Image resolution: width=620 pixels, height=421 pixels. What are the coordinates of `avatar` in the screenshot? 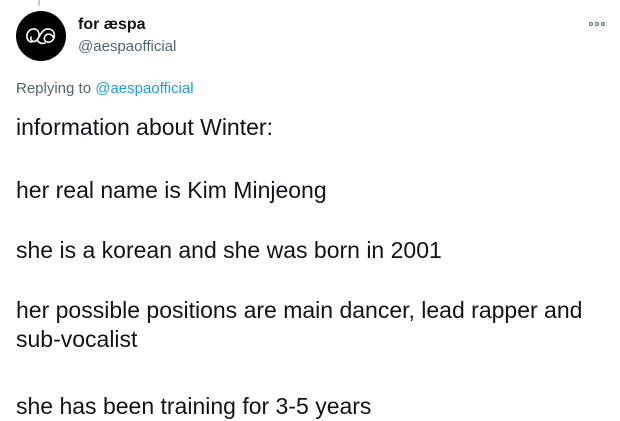 It's located at (41, 36).